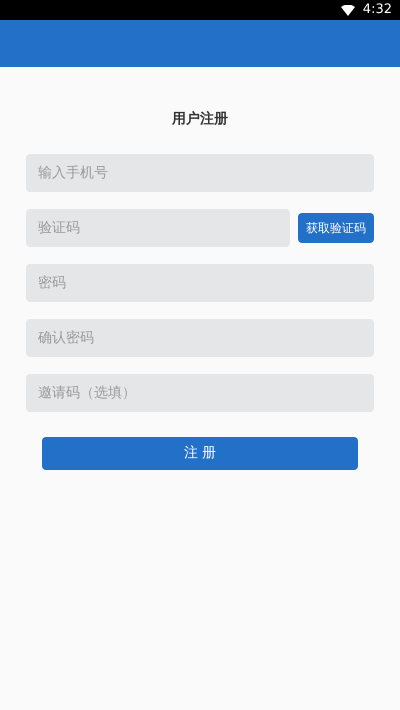 This screenshot has width=400, height=710. Describe the element at coordinates (200, 338) in the screenshot. I see `input-field: 确认密码` at that location.